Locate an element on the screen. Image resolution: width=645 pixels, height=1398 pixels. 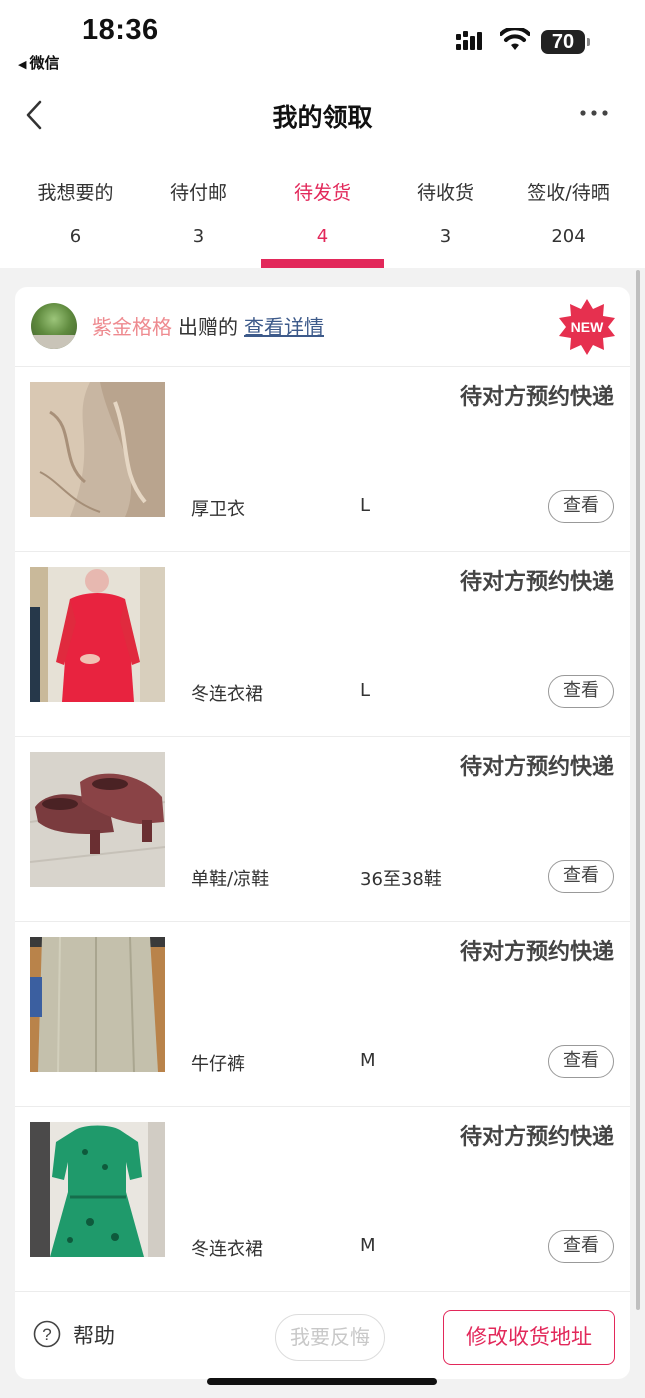
nav-bar: 我的领取 is located at coordinates (322, 115).